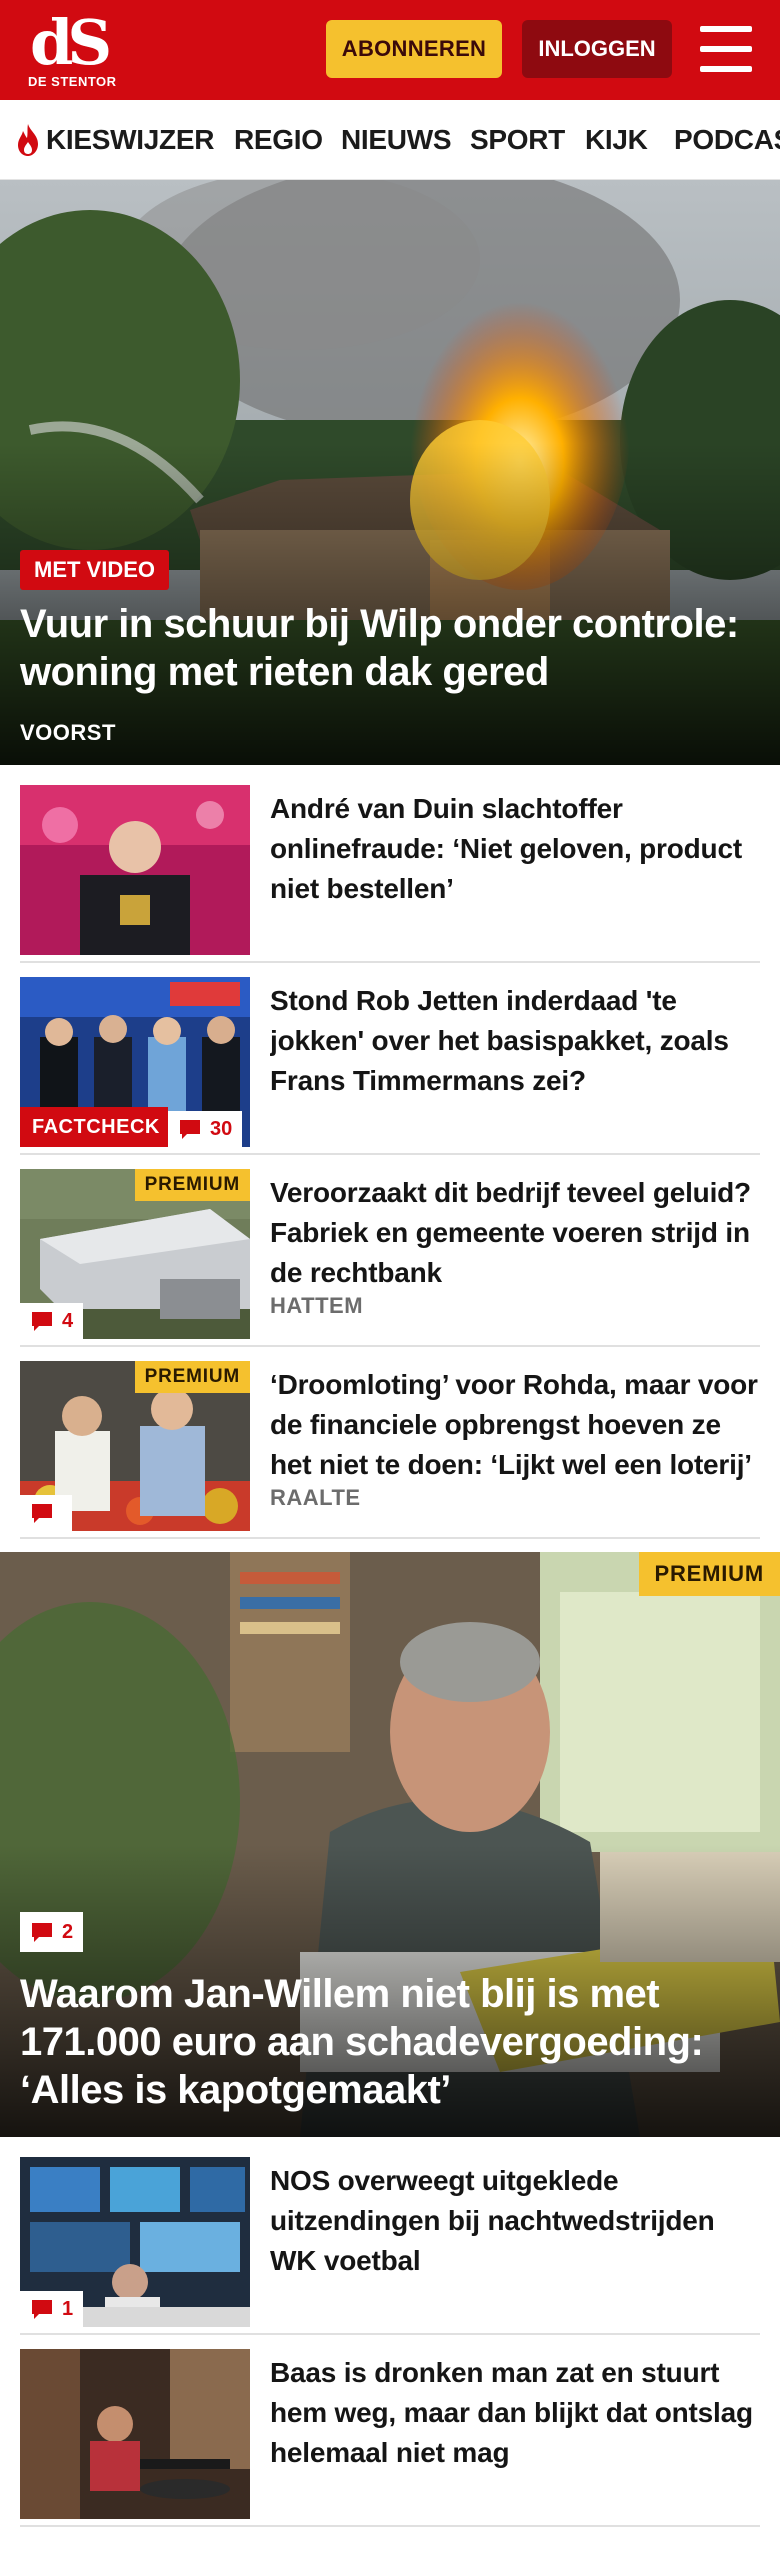 The width and height of the screenshot is (780, 2560). Describe the element at coordinates (28, 140) in the screenshot. I see `flame-icon` at that location.